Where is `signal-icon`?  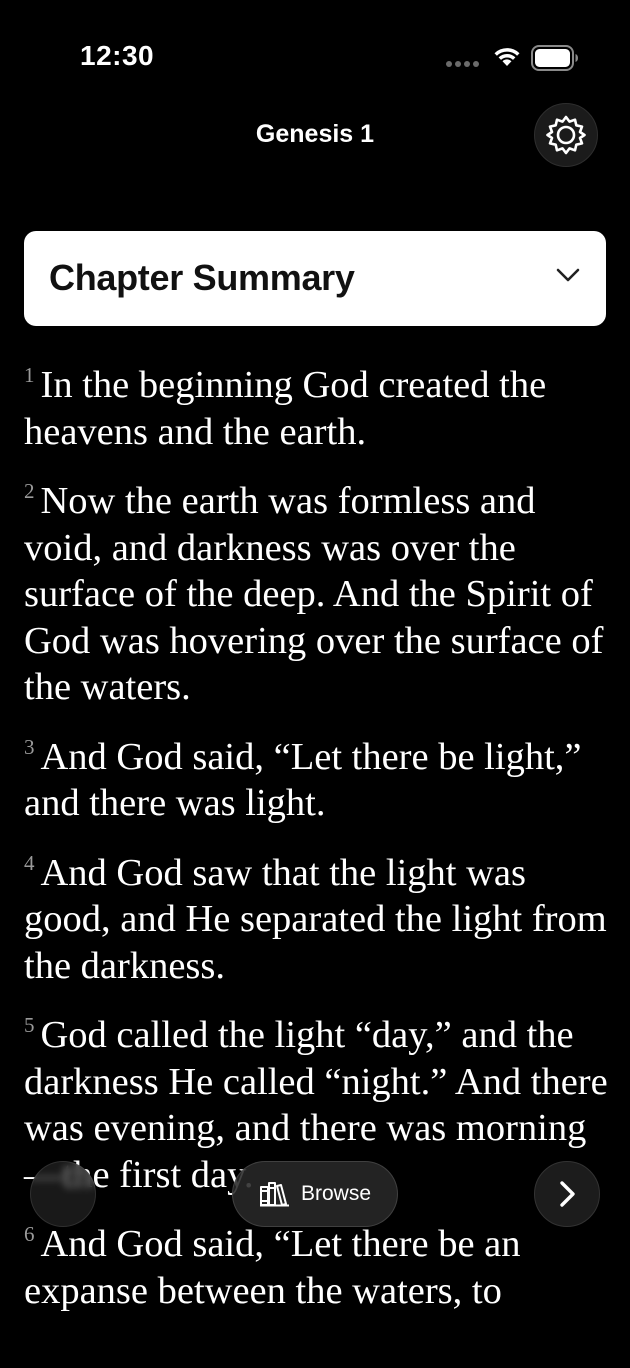 signal-icon is located at coordinates (462, 64).